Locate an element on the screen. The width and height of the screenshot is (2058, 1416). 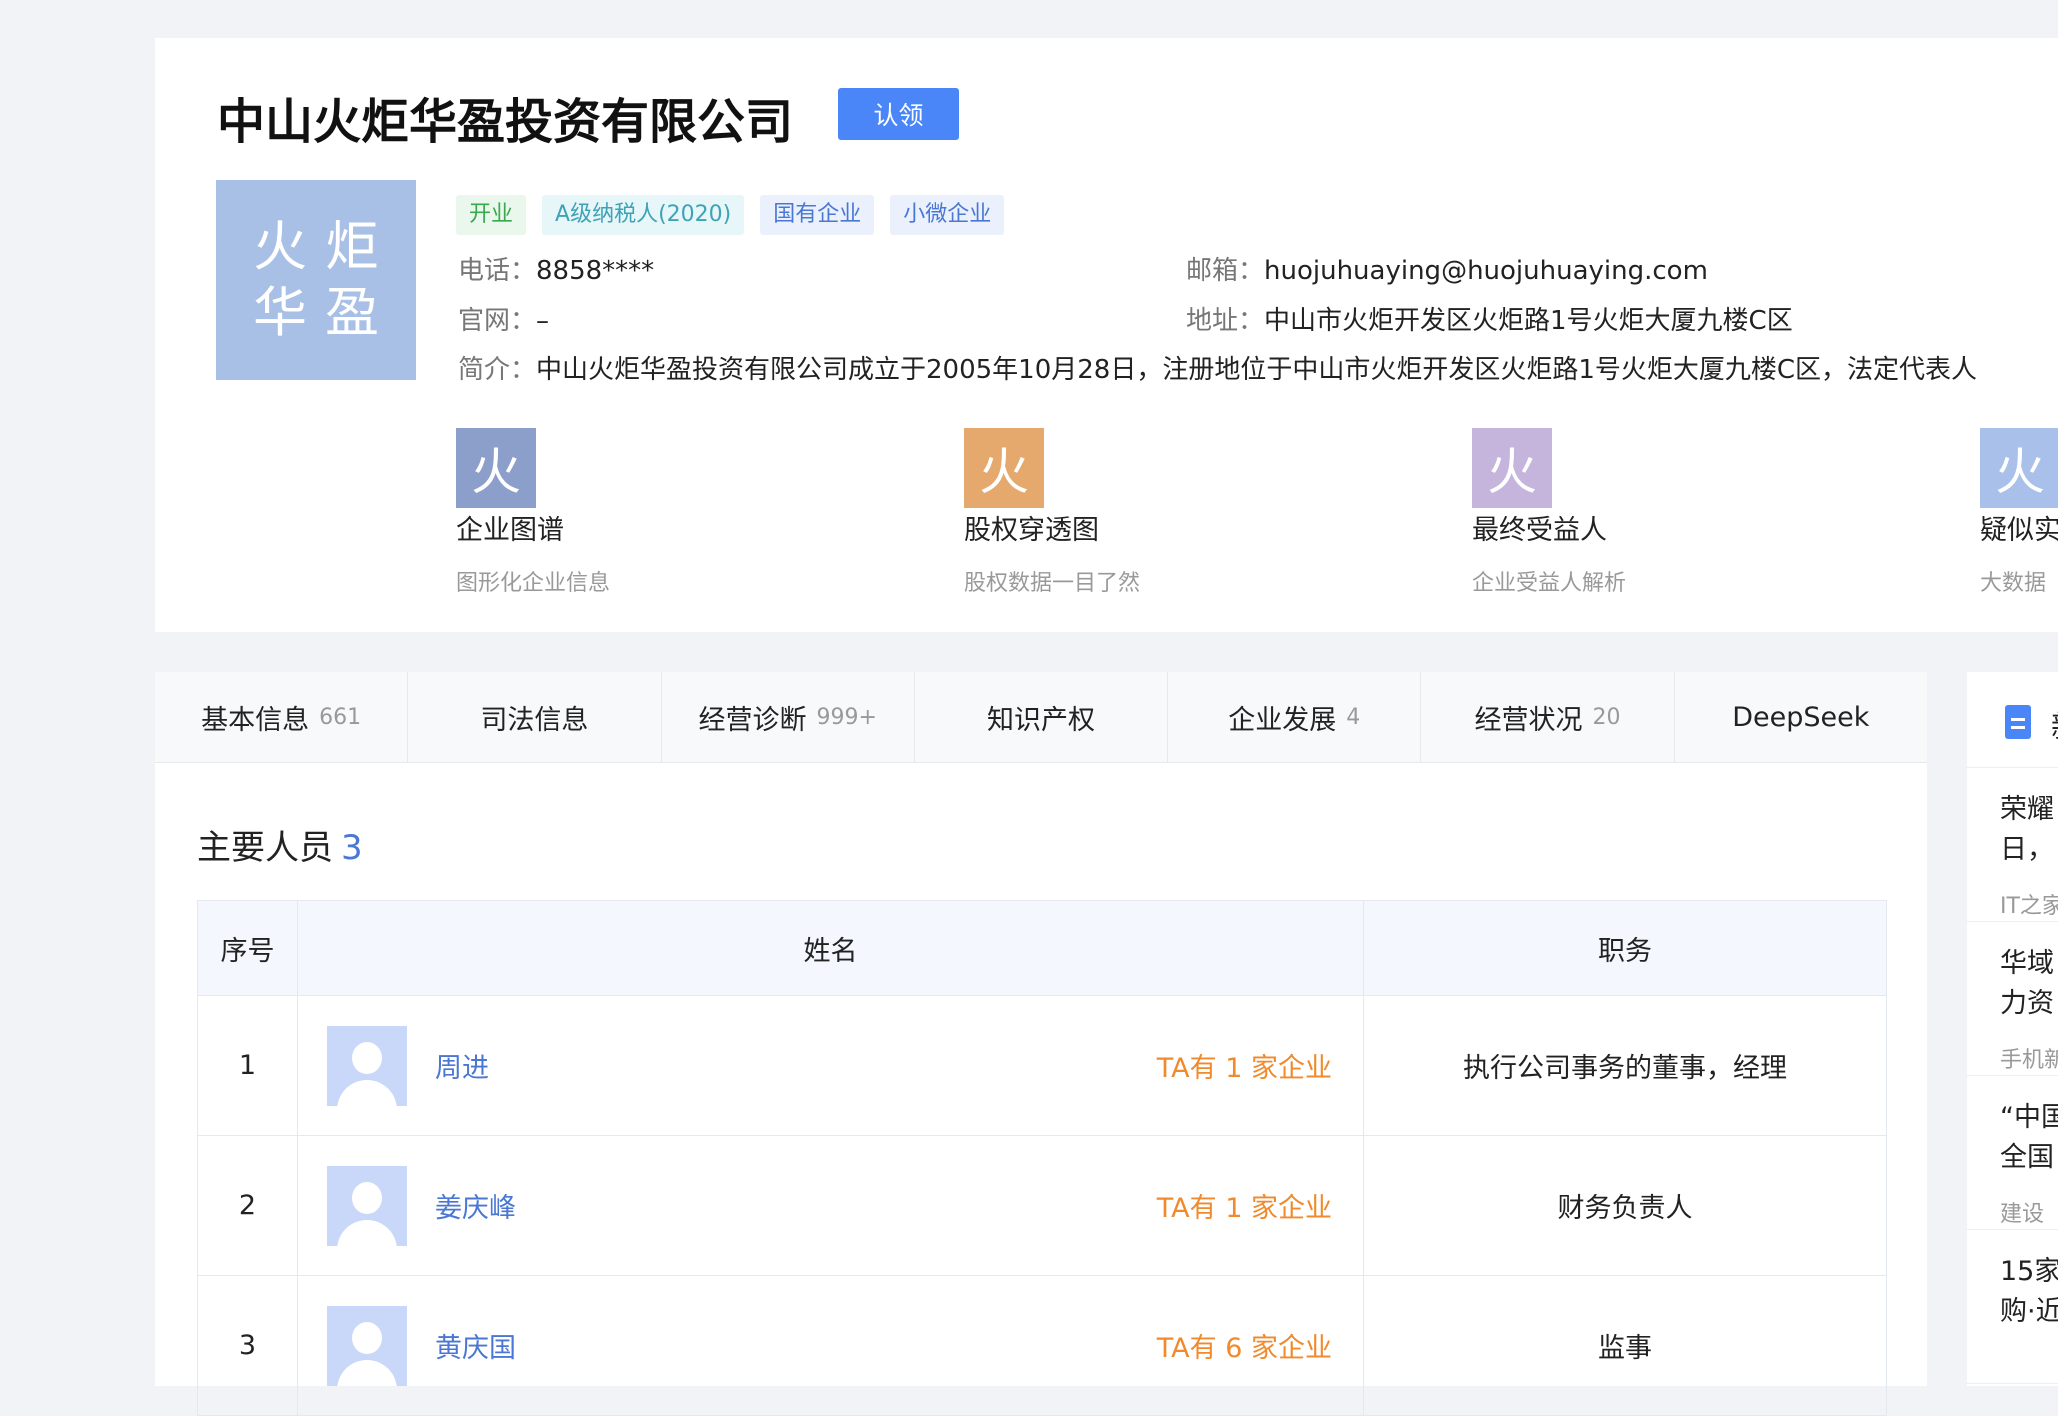
person-name-link: 周进 is located at coordinates (462, 1065).